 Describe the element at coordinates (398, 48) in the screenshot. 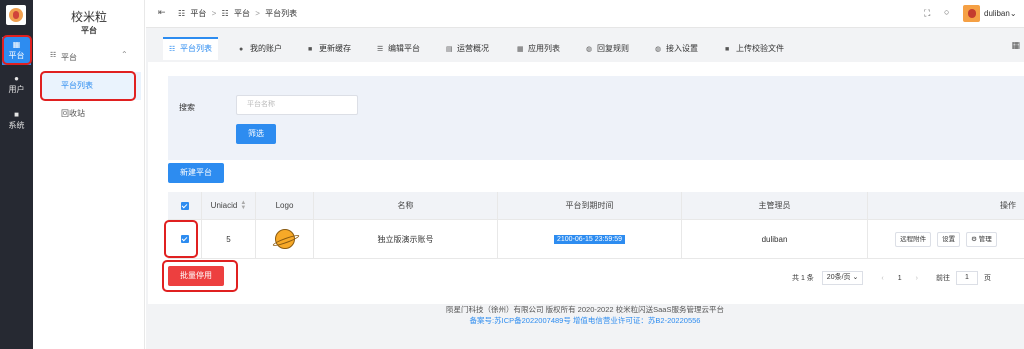

I see `tab-edit-platform: ☰ 编辑平台` at that location.